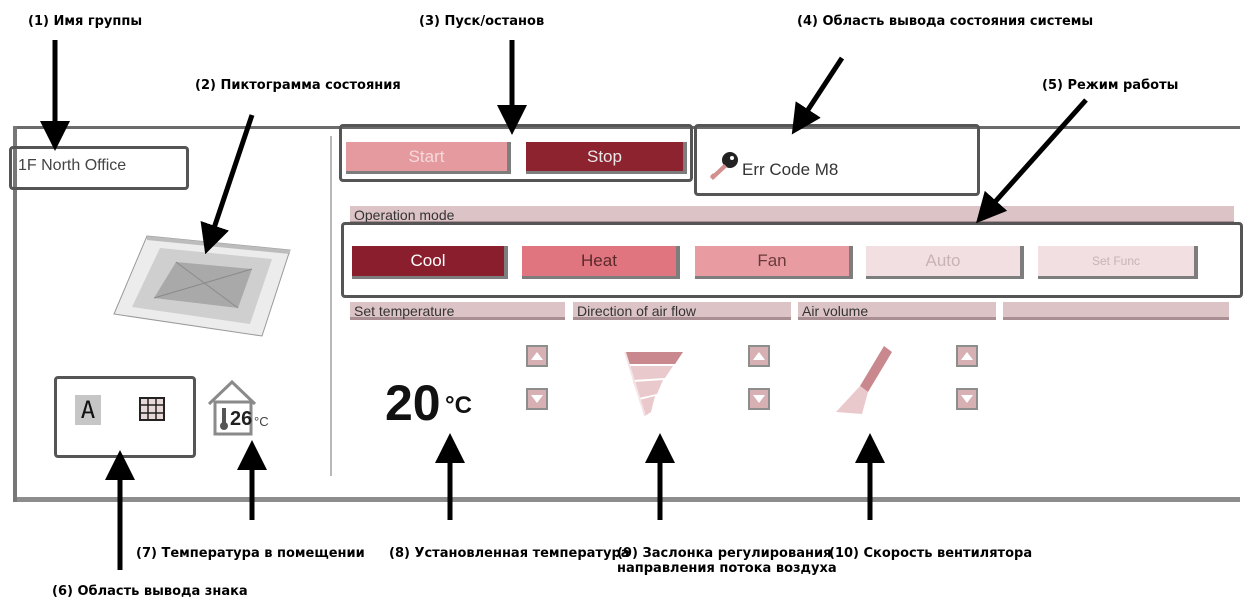 This screenshot has height=610, width=1250. Describe the element at coordinates (818, 95) in the screenshot. I see `arrow-system-status` at that location.